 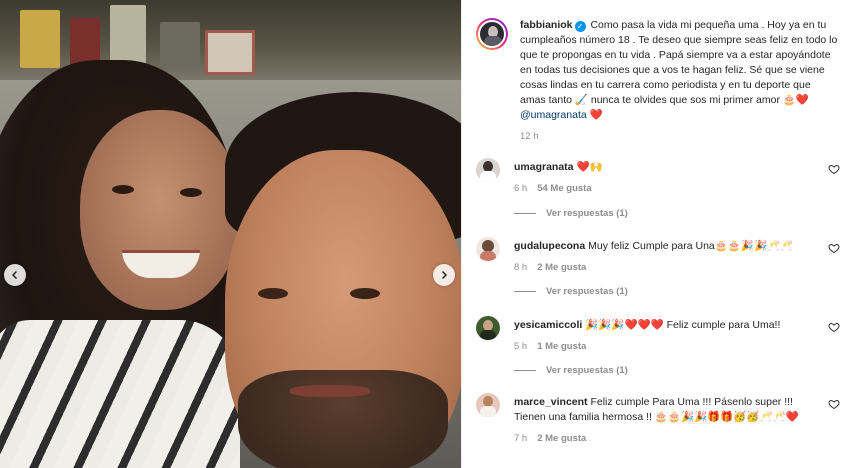 I want to click on chevron-right-icon, so click(x=444, y=275).